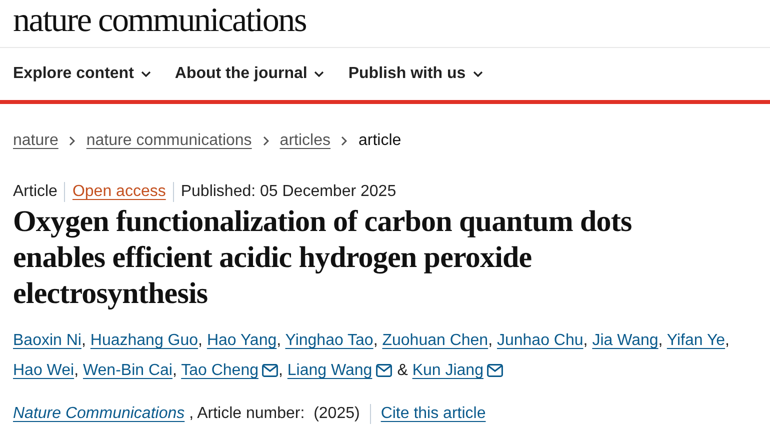  I want to click on nav-menu-button: Publish with us, so click(415, 74).